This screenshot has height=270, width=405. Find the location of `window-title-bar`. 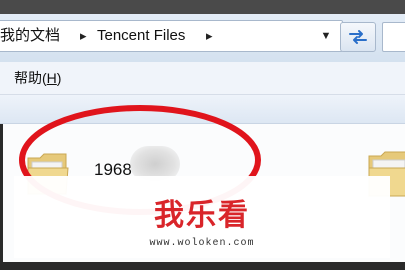

window-title-bar is located at coordinates (202, 7).